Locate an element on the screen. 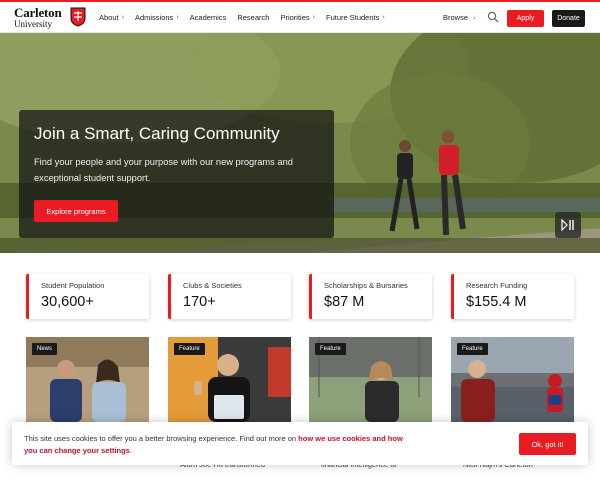 The width and height of the screenshot is (600, 480). nav-research: Research is located at coordinates (253, 17).